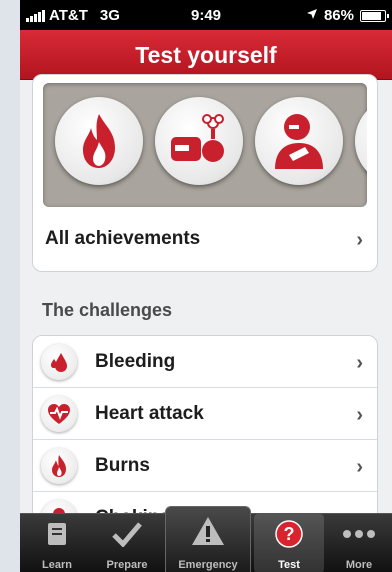 This screenshot has width=392, height=572. Describe the element at coordinates (338, 15) in the screenshot. I see `battery-percent: 86%` at that location.